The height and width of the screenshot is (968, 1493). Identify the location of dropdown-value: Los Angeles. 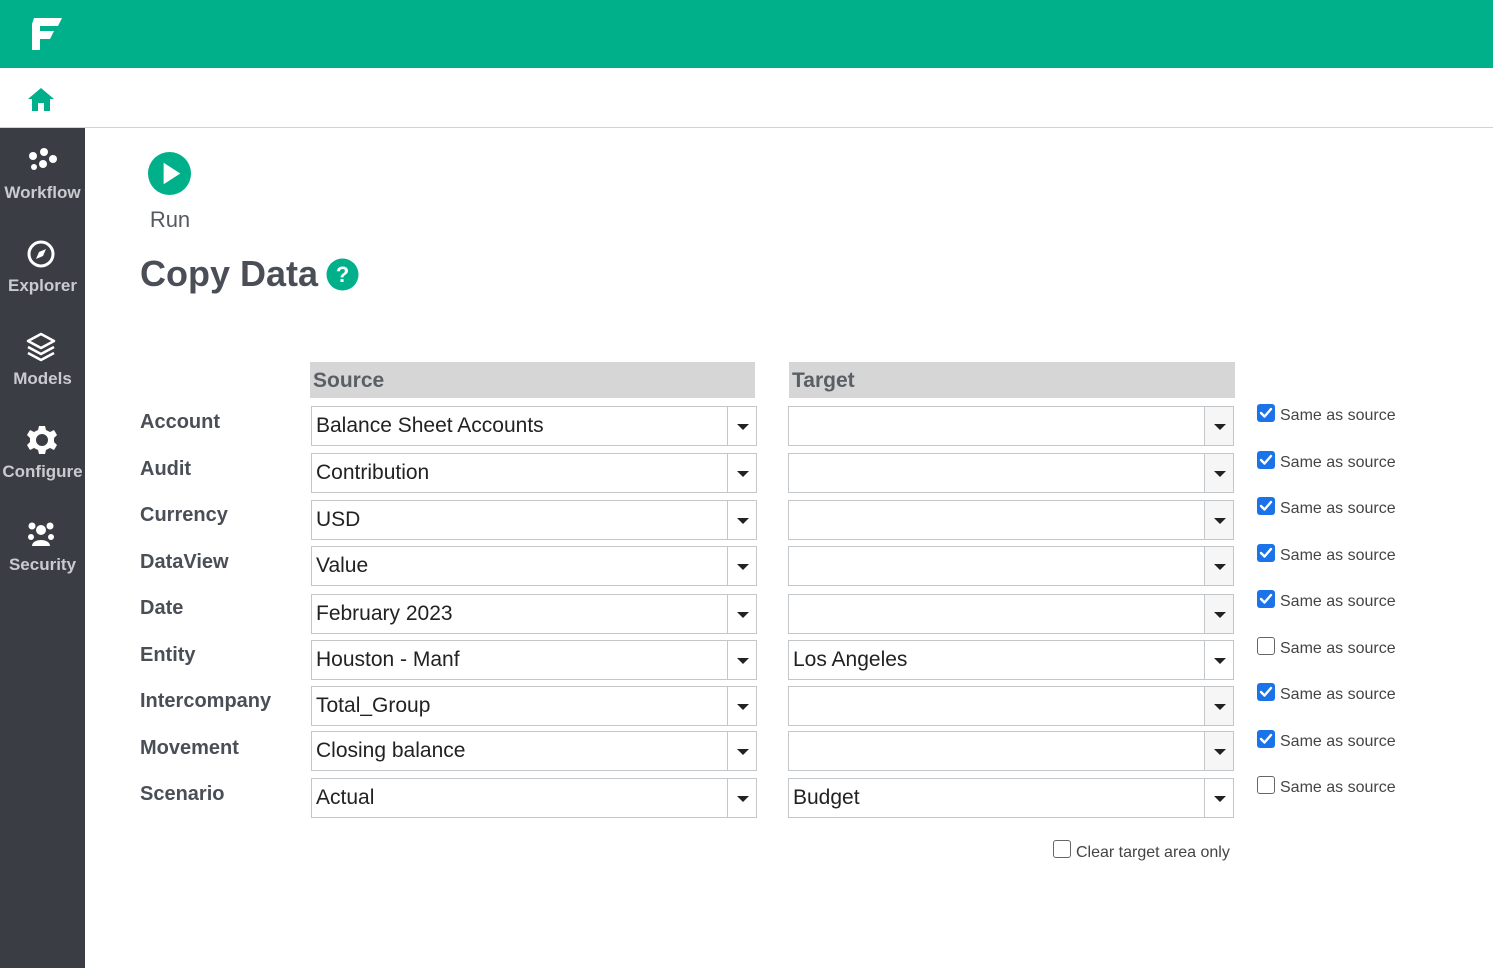
(850, 659).